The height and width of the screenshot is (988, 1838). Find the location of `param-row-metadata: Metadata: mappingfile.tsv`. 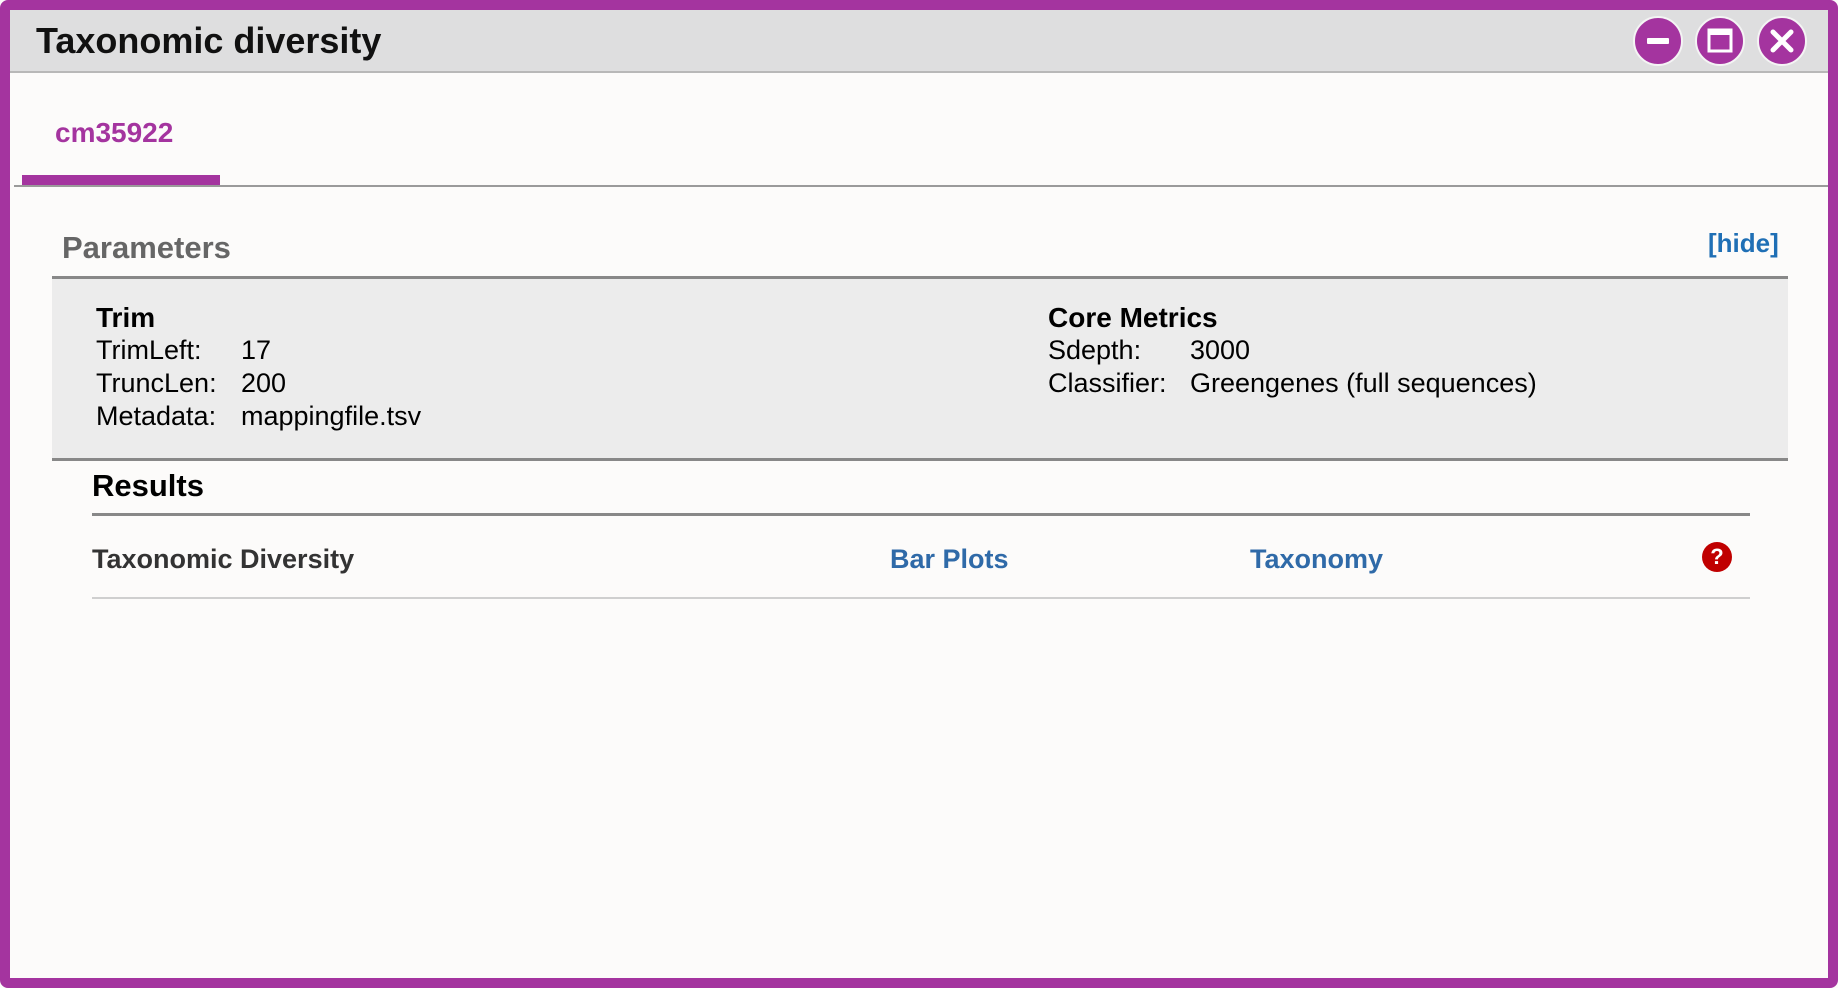

param-row-metadata: Metadata: mappingfile.tsv is located at coordinates (258, 416).